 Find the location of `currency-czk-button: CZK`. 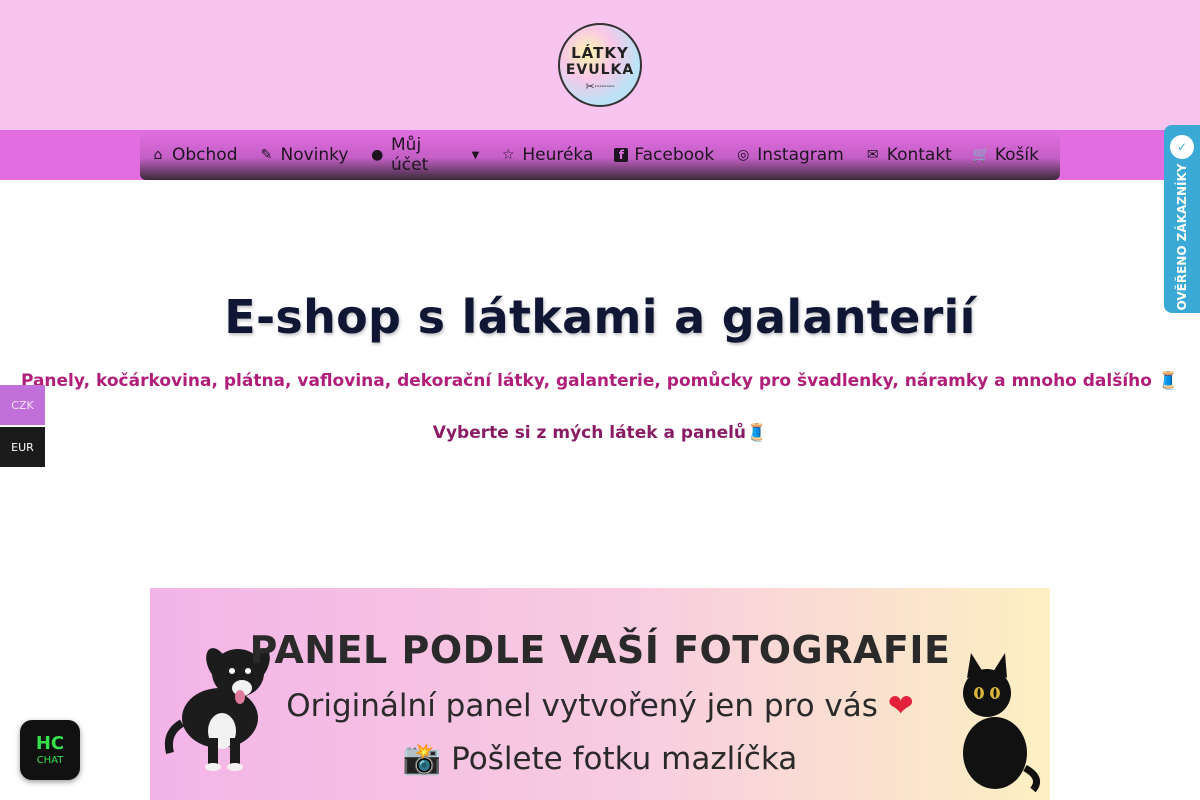

currency-czk-button: CZK is located at coordinates (22, 405).